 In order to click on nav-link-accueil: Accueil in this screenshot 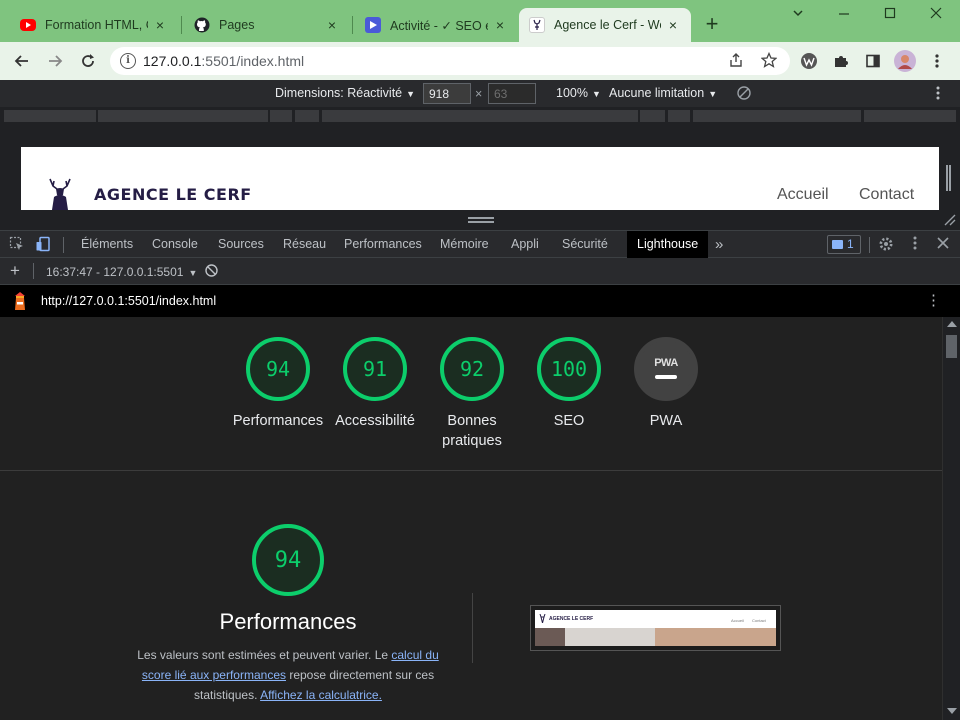, I will do `click(803, 195)`.